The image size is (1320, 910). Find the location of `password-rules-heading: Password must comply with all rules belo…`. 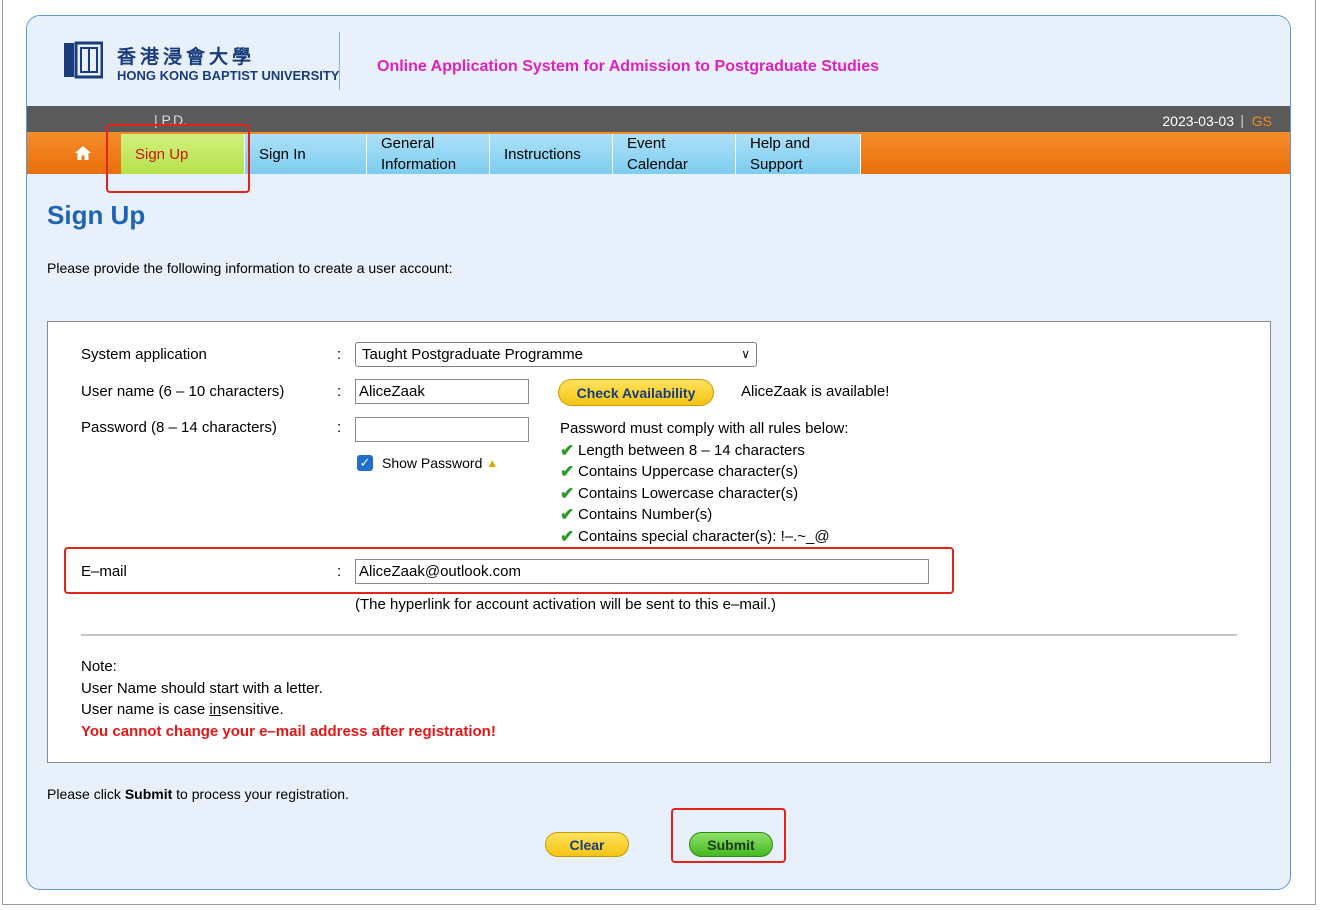

password-rules-heading: Password must comply with all rules belo… is located at coordinates (704, 428).